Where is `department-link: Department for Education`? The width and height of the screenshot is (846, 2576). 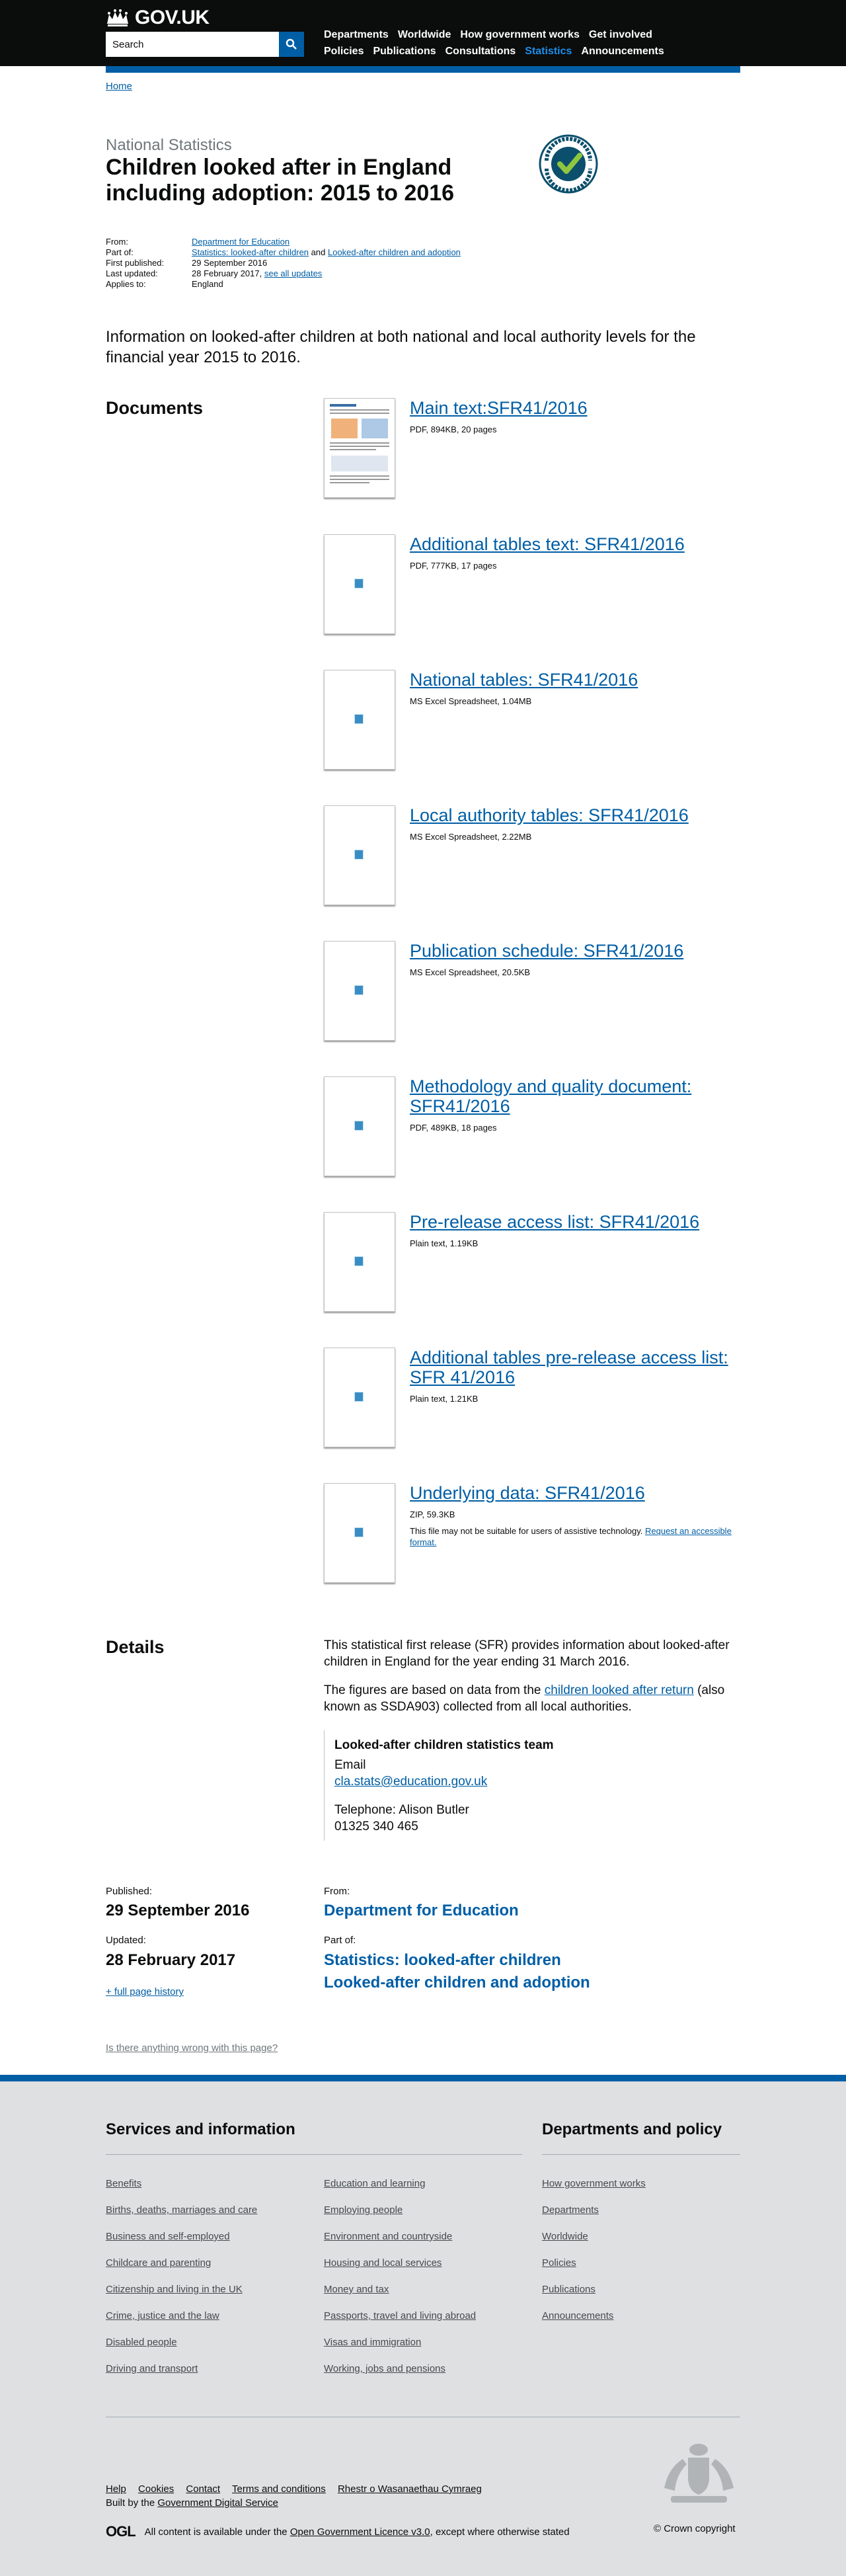
department-link: Department for Education is located at coordinates (421, 1911).